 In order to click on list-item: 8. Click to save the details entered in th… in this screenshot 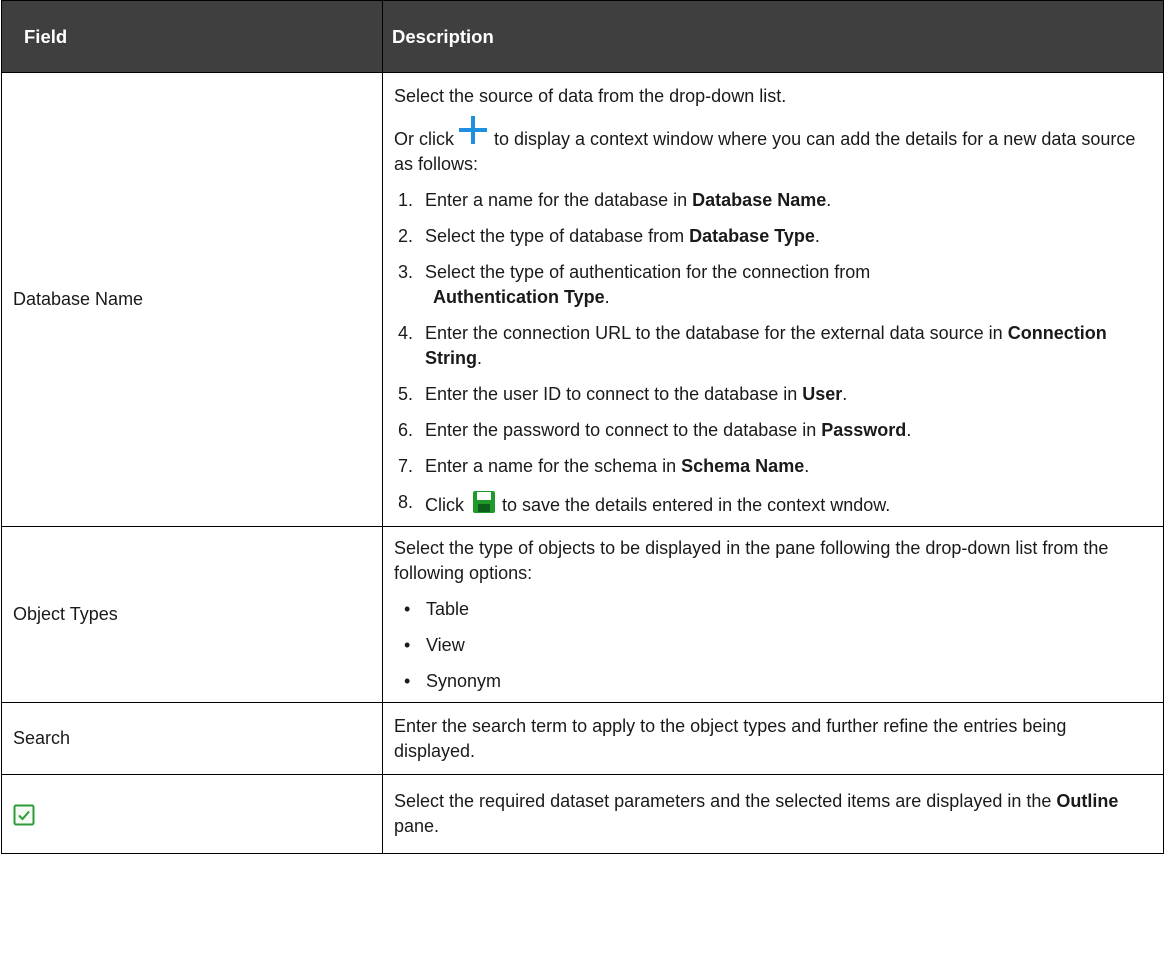, I will do `click(644, 502)`.